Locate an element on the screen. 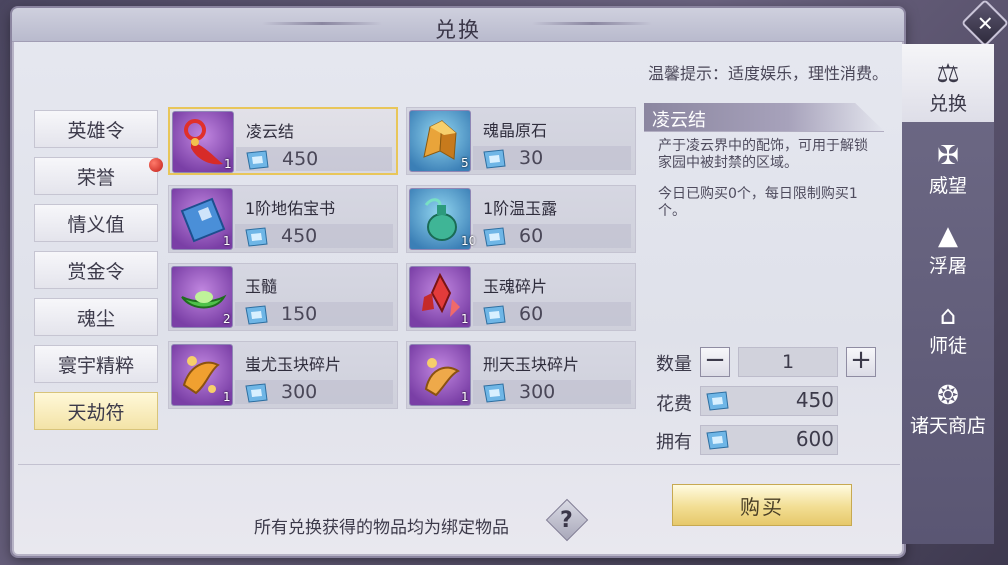  right-tab-bar: ⚖ 兑换 ✠ 威望 ▲ 浮屠 ⌂ 师徒 ❂ 诸天商店 is located at coordinates (948, 294).